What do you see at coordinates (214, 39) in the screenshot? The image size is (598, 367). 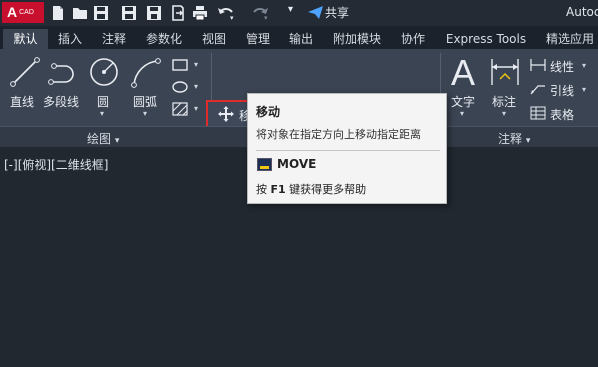 I see `tab-view: 视图` at bounding box center [214, 39].